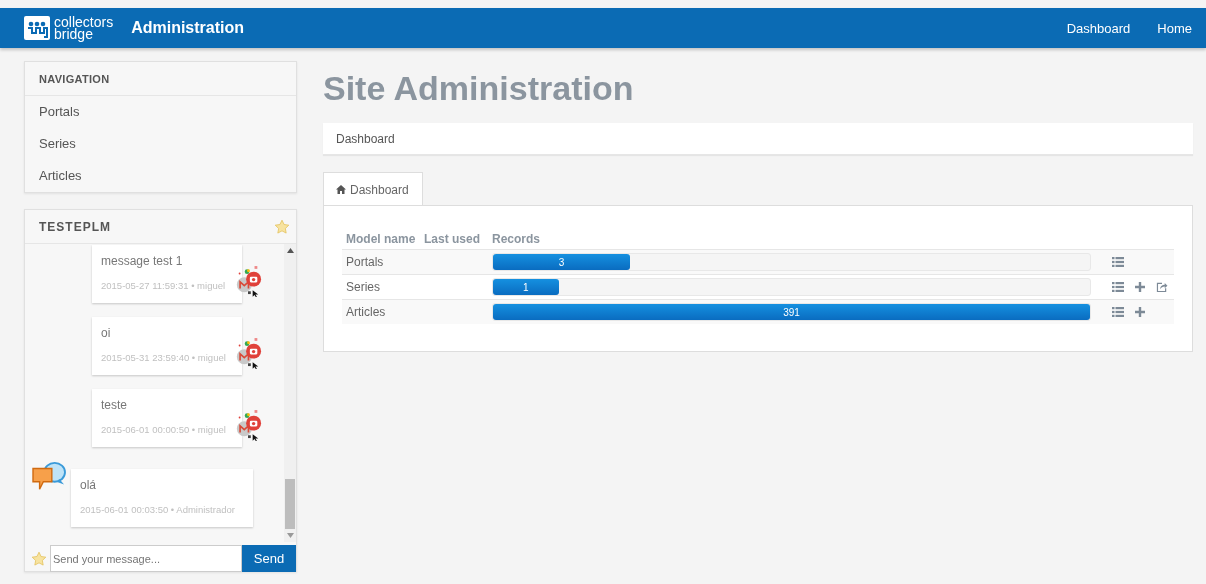  What do you see at coordinates (561, 262) in the screenshot?
I see `records-count: 3` at bounding box center [561, 262].